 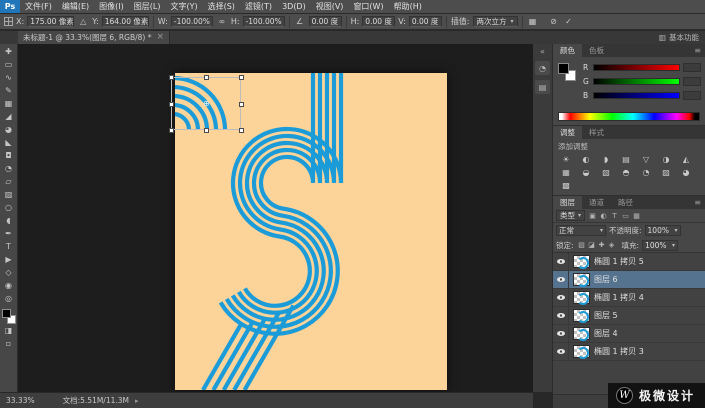 What do you see at coordinates (147, 6) in the screenshot?
I see `menubar-item: 图层(L)` at bounding box center [147, 6].